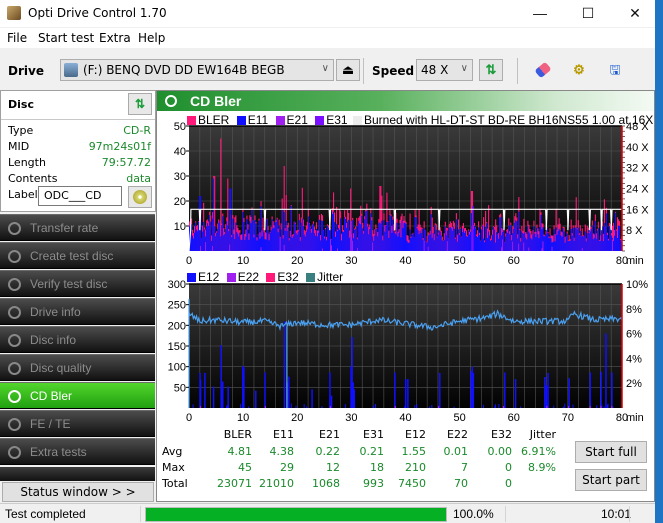 This screenshot has height=523, width=663. What do you see at coordinates (637, 190) in the screenshot?
I see `y2-tick-label: 24 X` at bounding box center [637, 190].